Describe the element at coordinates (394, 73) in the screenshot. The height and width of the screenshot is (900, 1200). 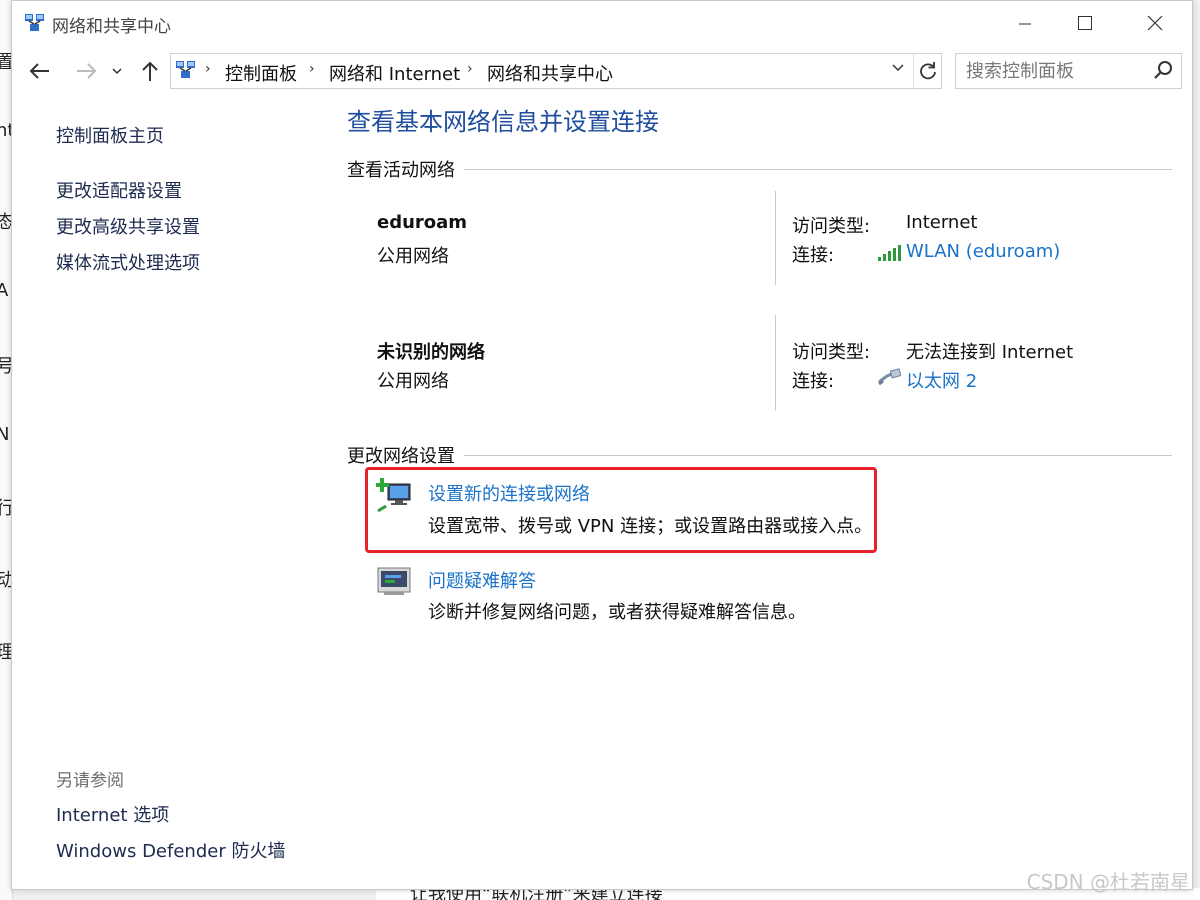
I see `breadcrumb-network-internet: 网络和 Internet` at that location.